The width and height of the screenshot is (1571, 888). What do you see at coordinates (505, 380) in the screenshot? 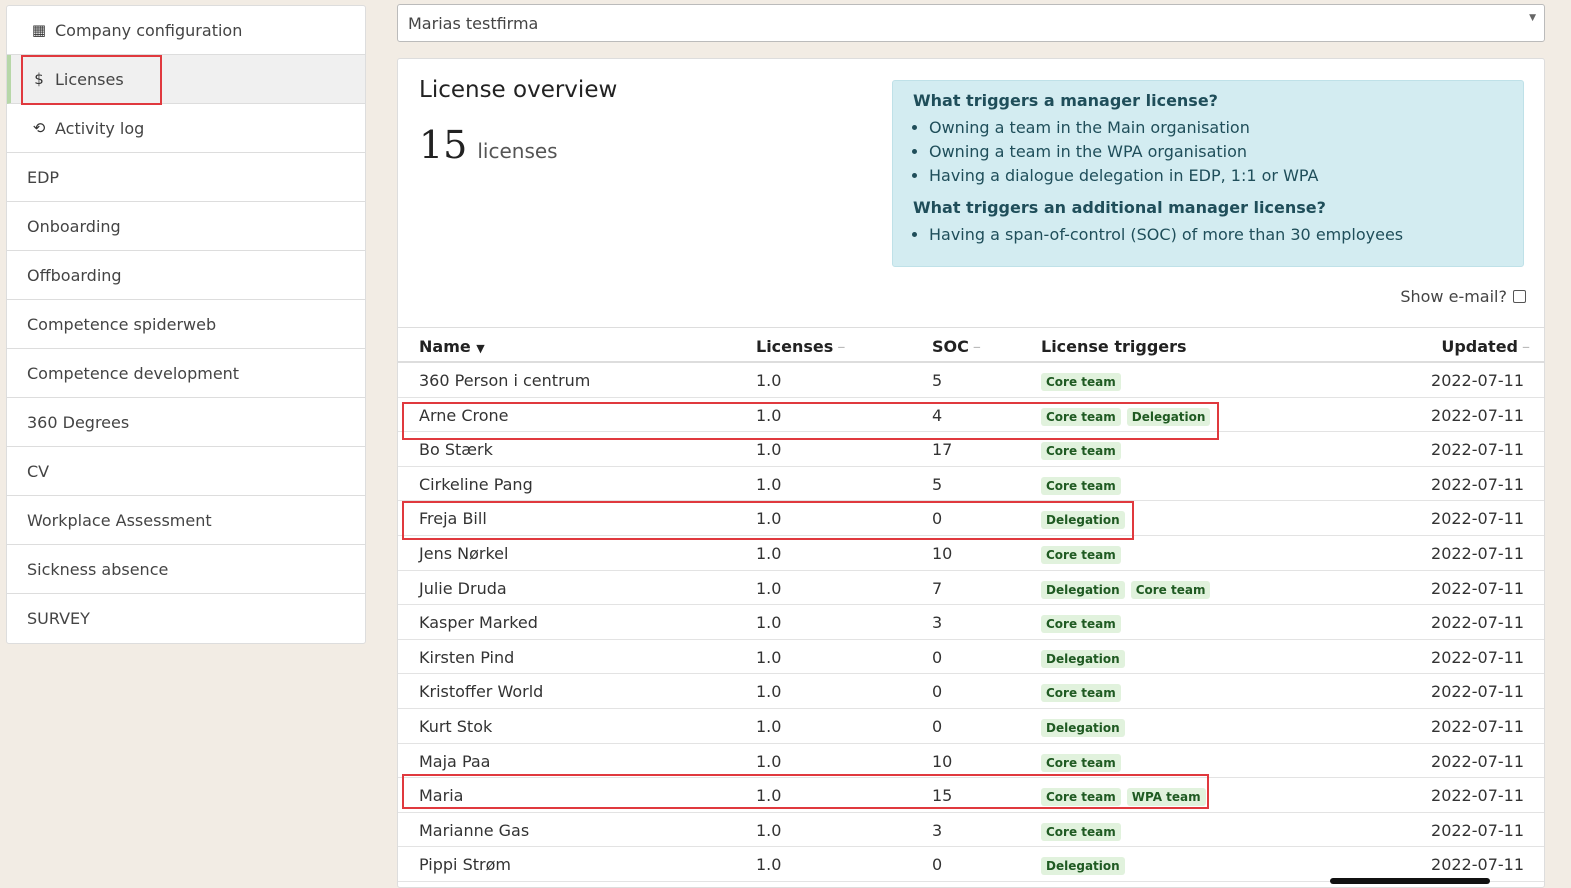
I see `row-name: 360 Person i centrum` at bounding box center [505, 380].